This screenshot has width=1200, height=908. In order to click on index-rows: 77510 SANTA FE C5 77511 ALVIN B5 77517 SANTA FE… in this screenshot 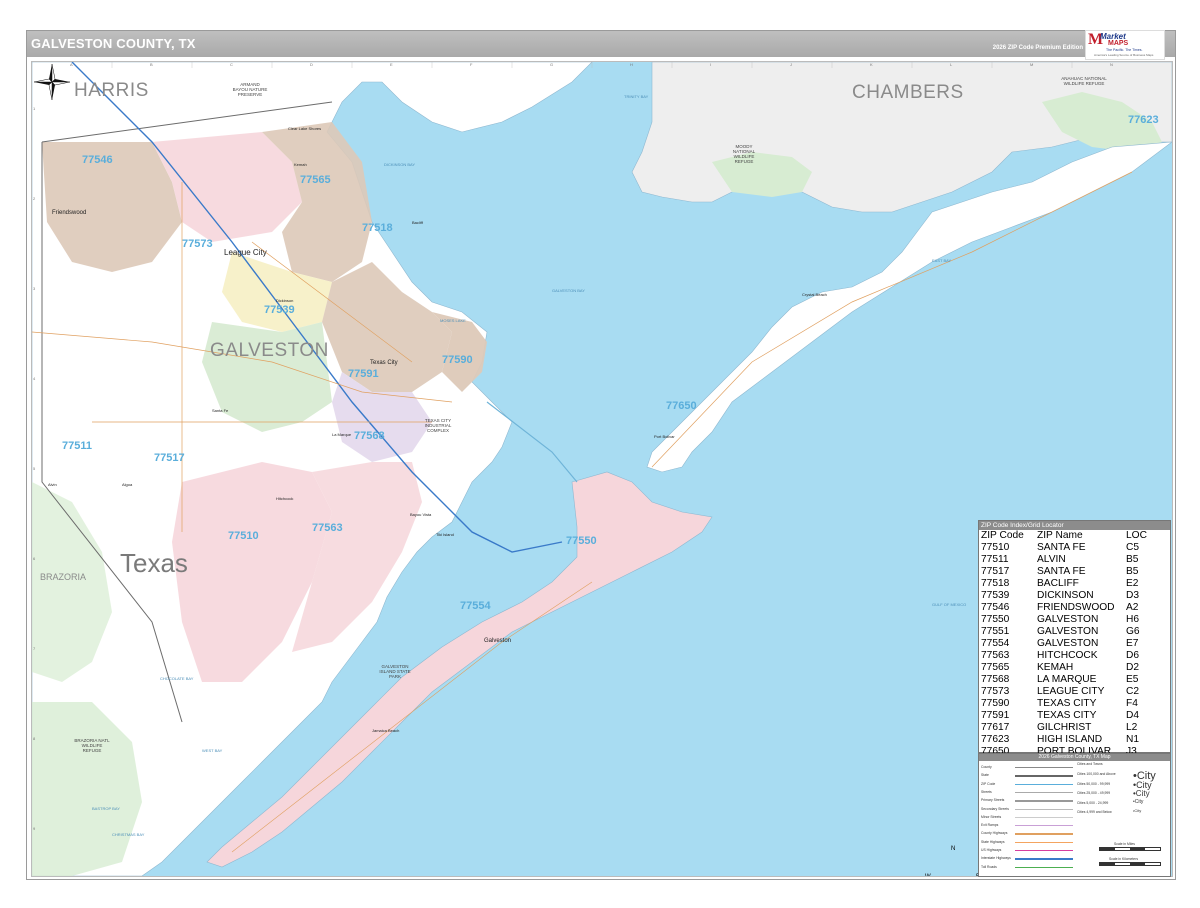, I will do `click(1074, 650)`.